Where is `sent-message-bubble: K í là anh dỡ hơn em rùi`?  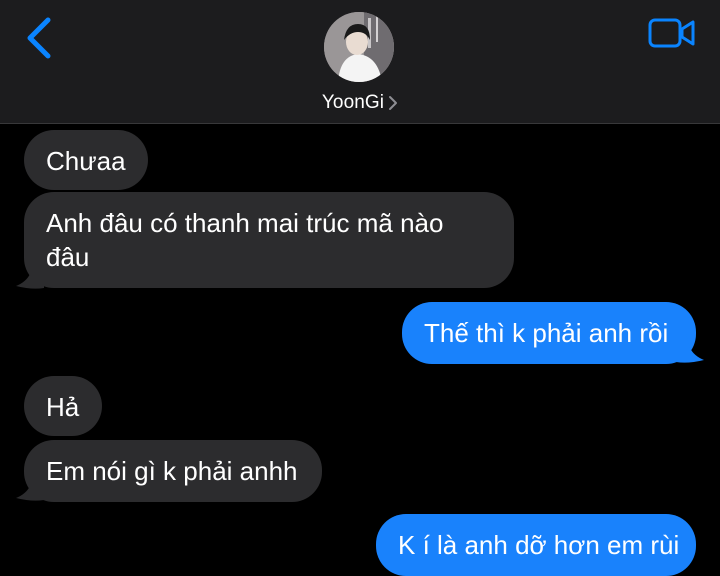
sent-message-bubble: K í là anh dỡ hơn em rùi is located at coordinates (536, 545).